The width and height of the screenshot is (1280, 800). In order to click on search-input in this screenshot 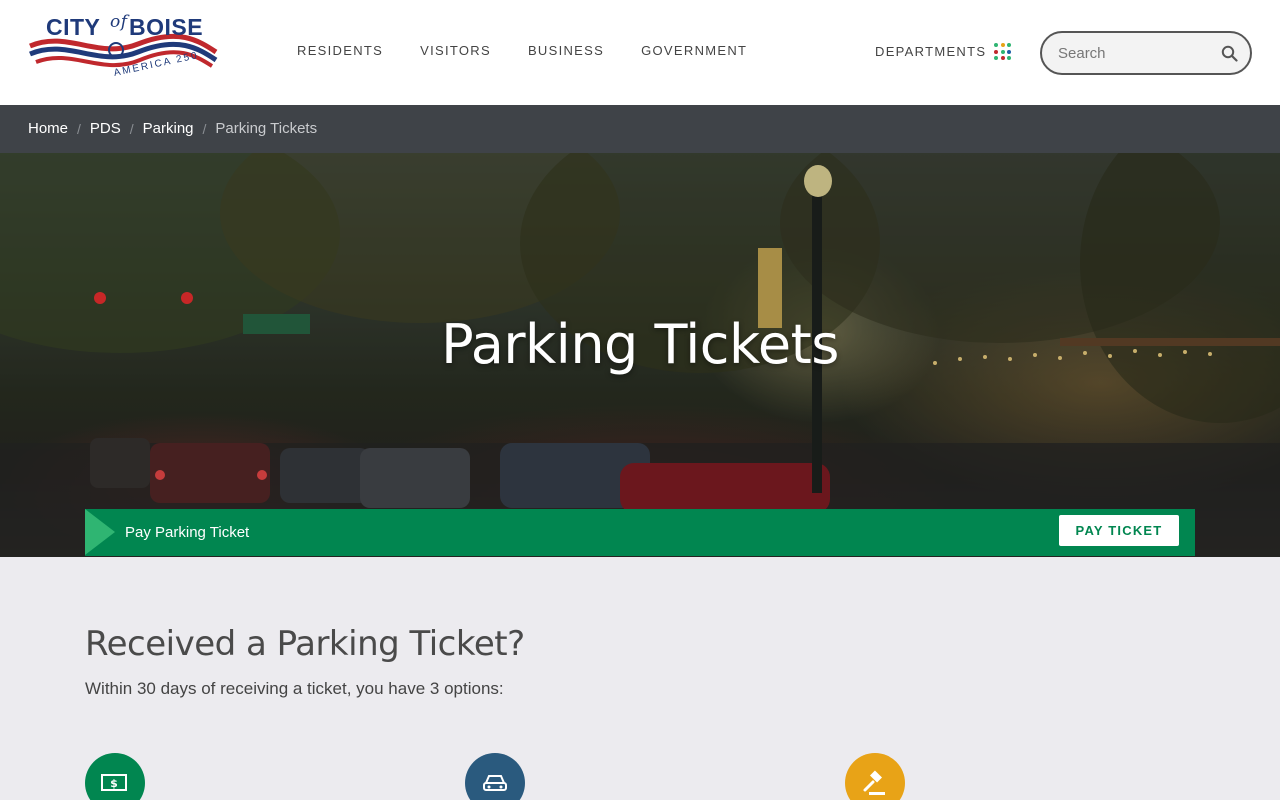, I will do `click(1138, 53)`.